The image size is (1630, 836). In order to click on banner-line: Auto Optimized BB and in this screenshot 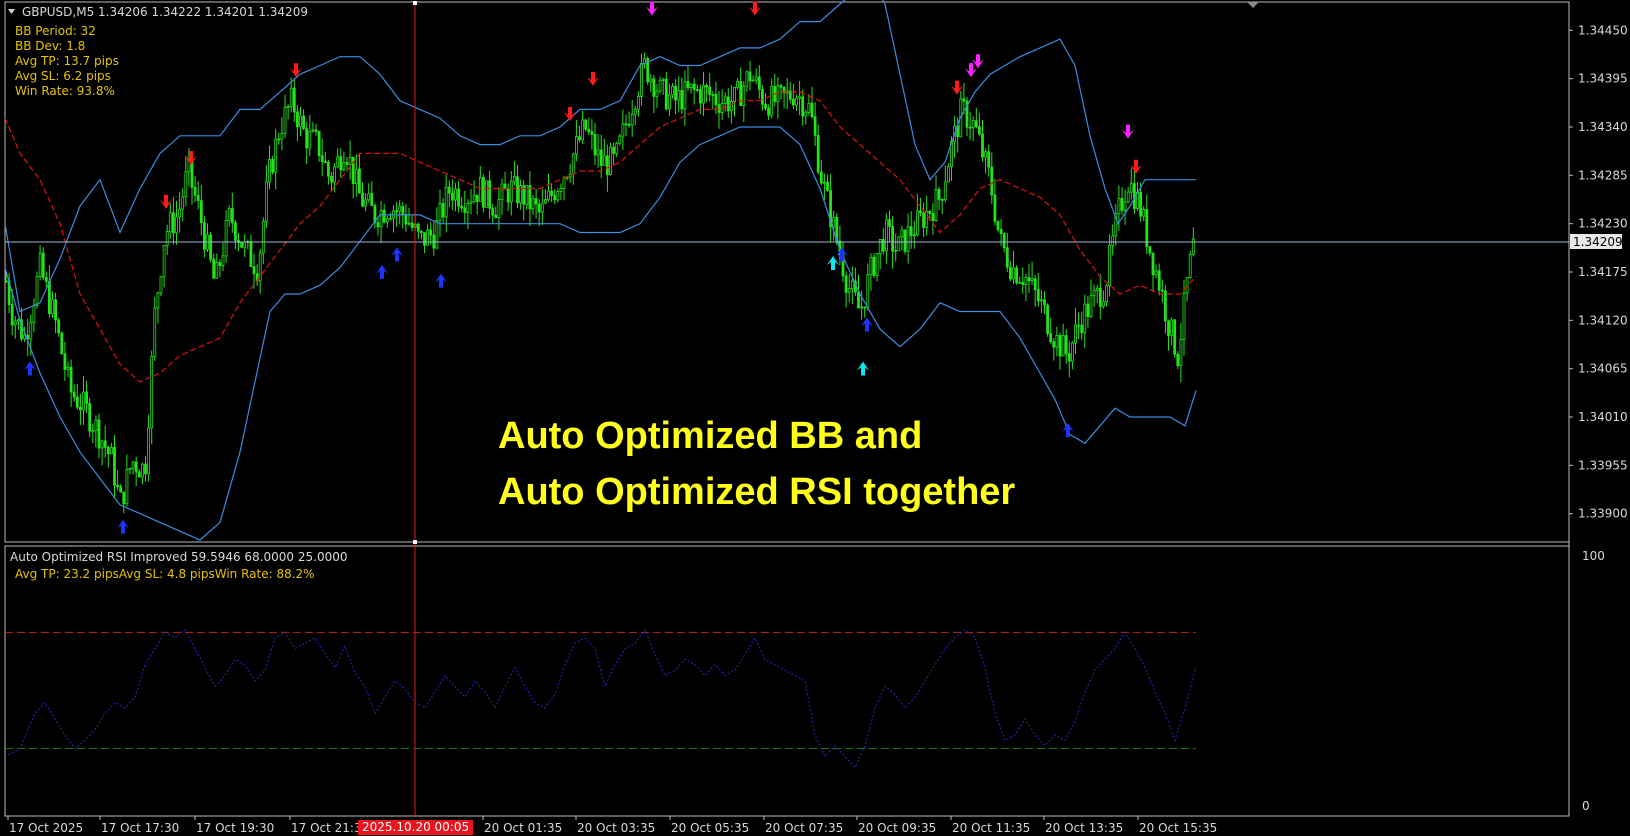, I will do `click(710, 436)`.